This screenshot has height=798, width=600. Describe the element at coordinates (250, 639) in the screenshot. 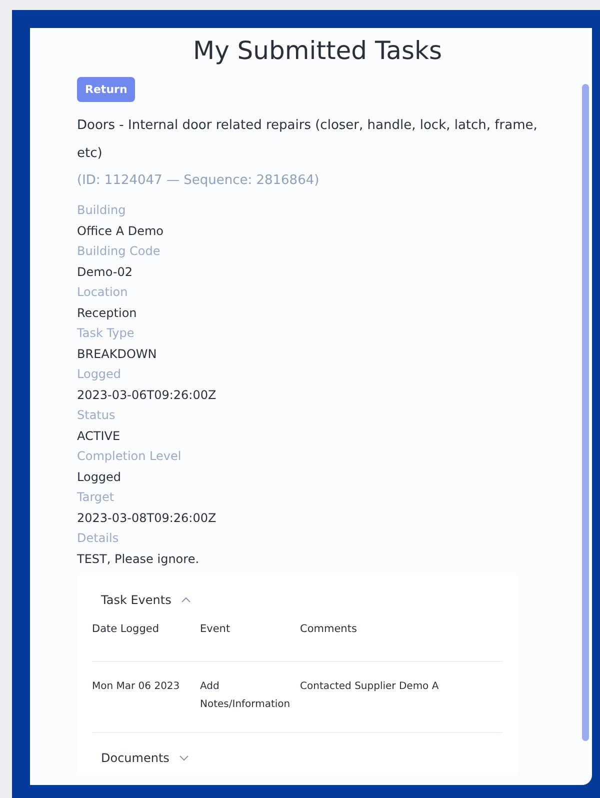

I see `column-header: Event` at that location.